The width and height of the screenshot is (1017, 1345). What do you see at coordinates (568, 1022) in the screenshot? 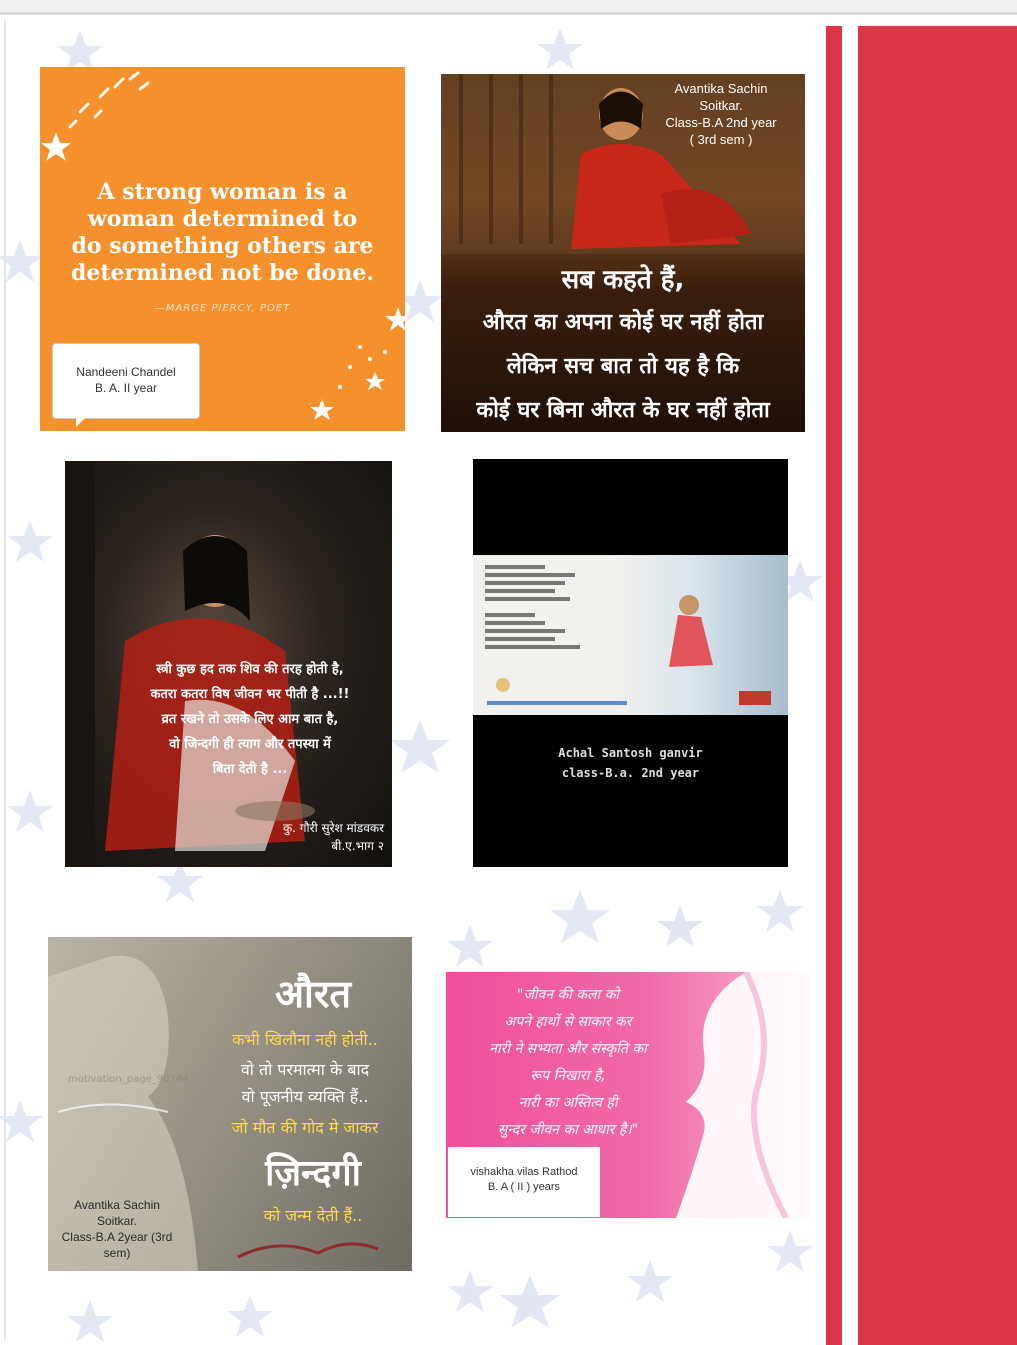
I see `poem-line: अपने हाथों से साकार कर` at bounding box center [568, 1022].